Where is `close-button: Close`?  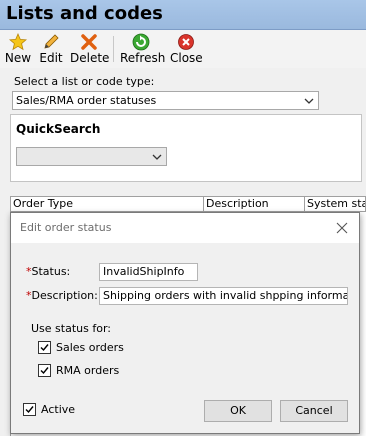 close-button: Close is located at coordinates (186, 49).